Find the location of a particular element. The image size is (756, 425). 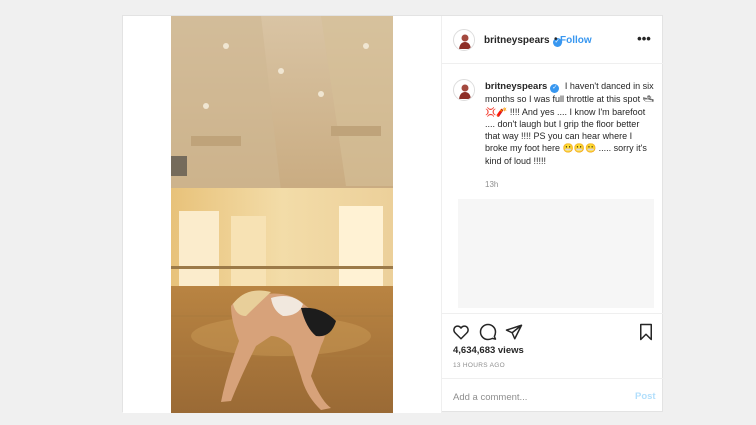

username-text: britneyspears is located at coordinates (517, 40).